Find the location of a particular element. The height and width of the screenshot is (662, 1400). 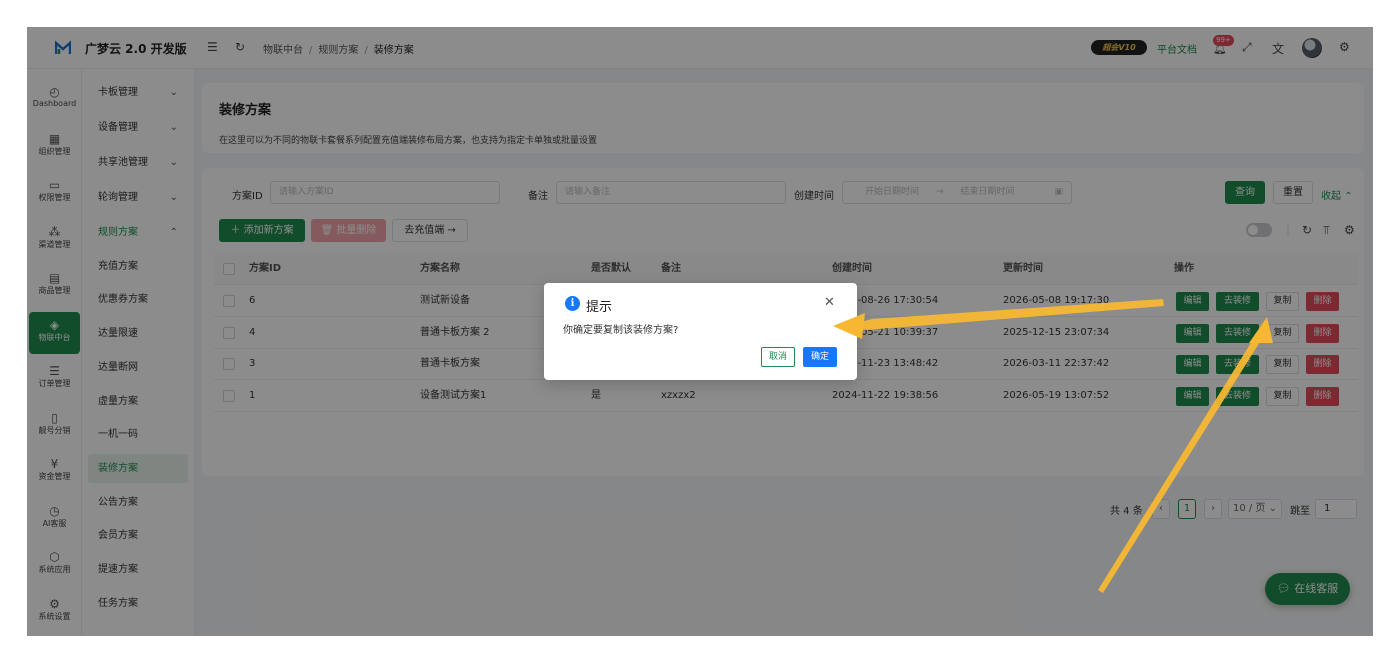

close-icon: ✕ is located at coordinates (829, 302).